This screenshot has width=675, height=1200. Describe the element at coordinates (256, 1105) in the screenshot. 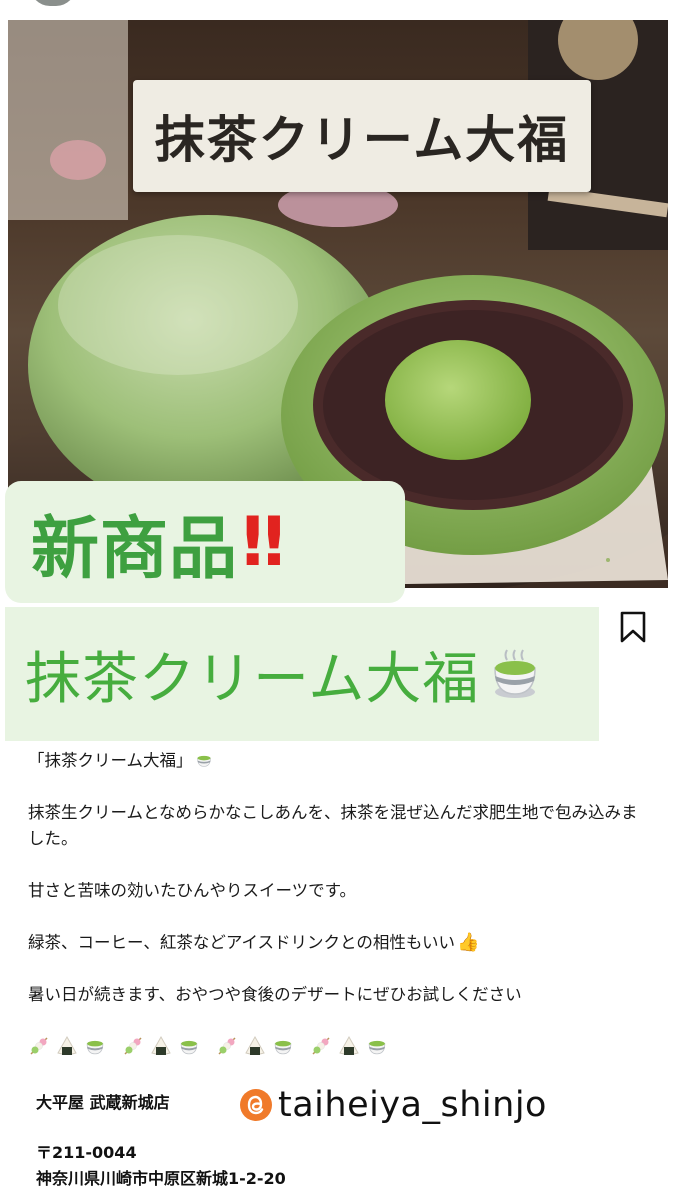

I see `threads-icon` at that location.